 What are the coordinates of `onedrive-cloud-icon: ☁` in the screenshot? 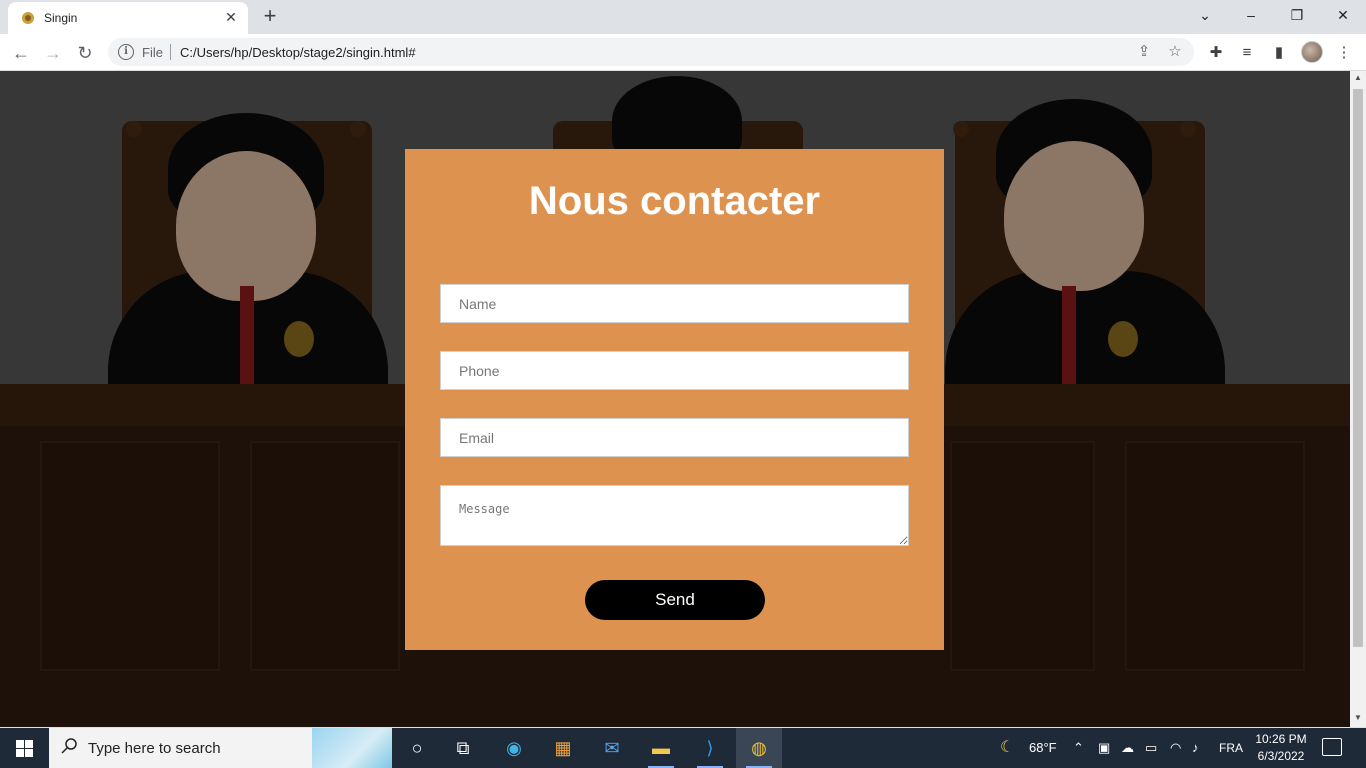 It's located at (1127, 748).